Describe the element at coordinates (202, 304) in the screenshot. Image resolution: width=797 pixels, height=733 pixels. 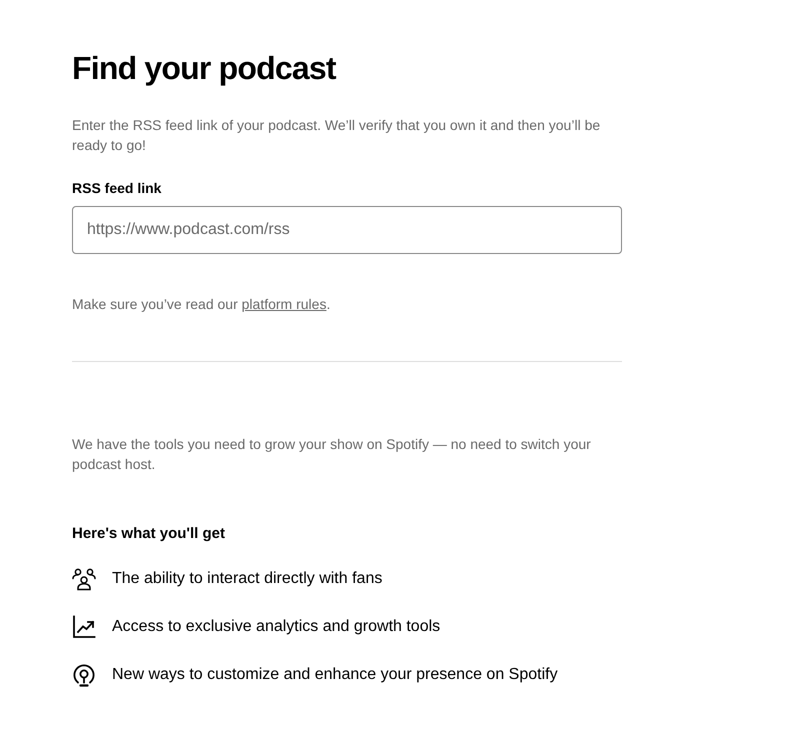
I see `rules-note: Make sure you’ve read our platform rules.` at that location.